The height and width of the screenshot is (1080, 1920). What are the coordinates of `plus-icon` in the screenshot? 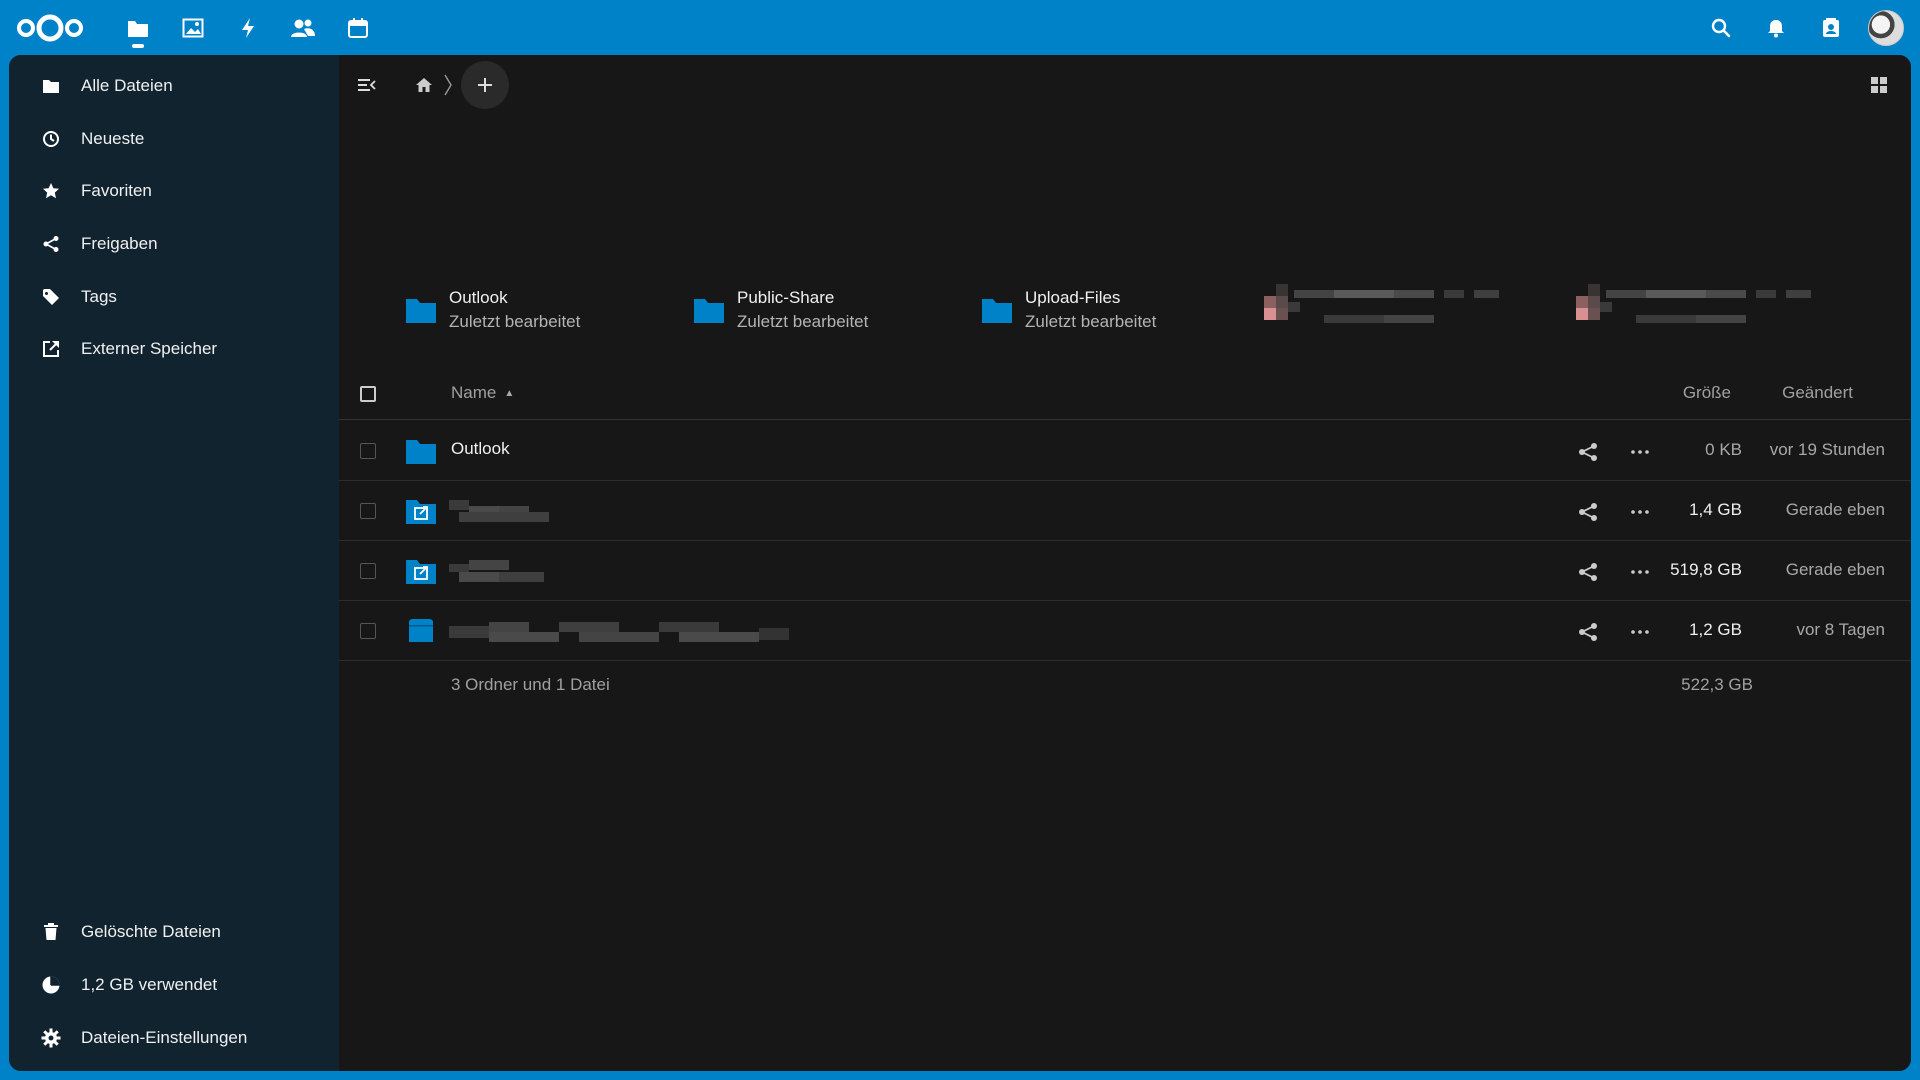 It's located at (485, 85).